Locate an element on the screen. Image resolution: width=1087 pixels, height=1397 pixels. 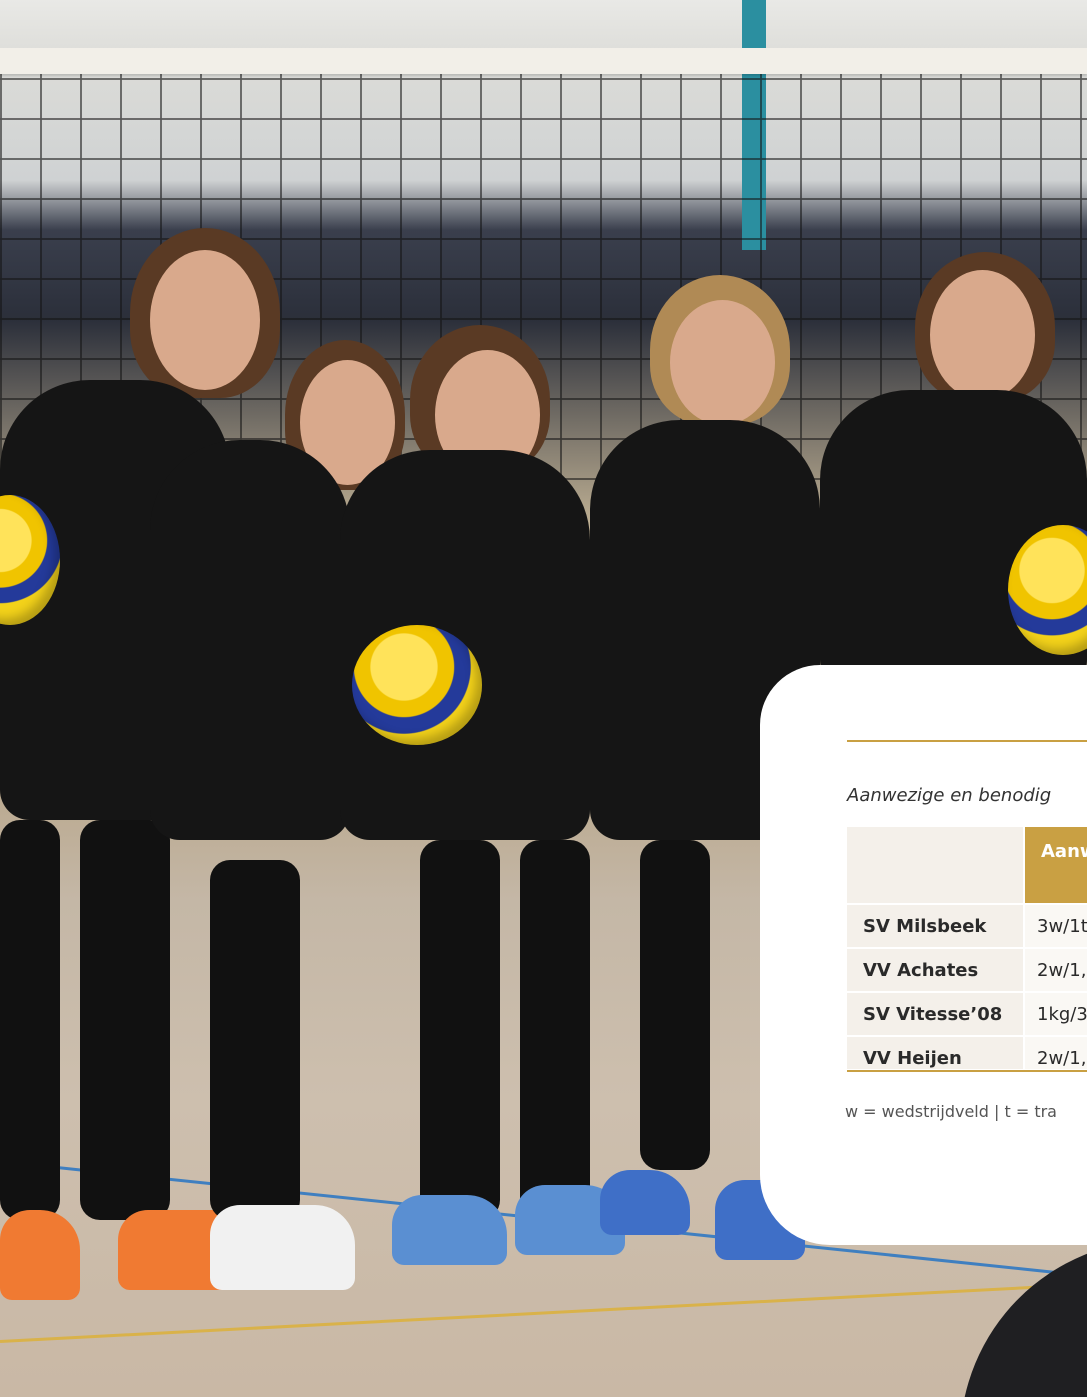
volleyball is located at coordinates (417, 685).